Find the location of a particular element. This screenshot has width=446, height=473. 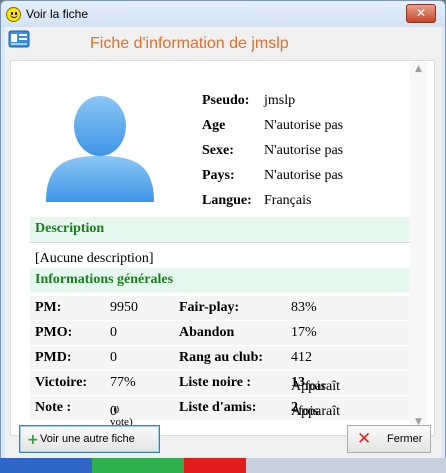

general-info-heading: Informations générales is located at coordinates (223, 280).